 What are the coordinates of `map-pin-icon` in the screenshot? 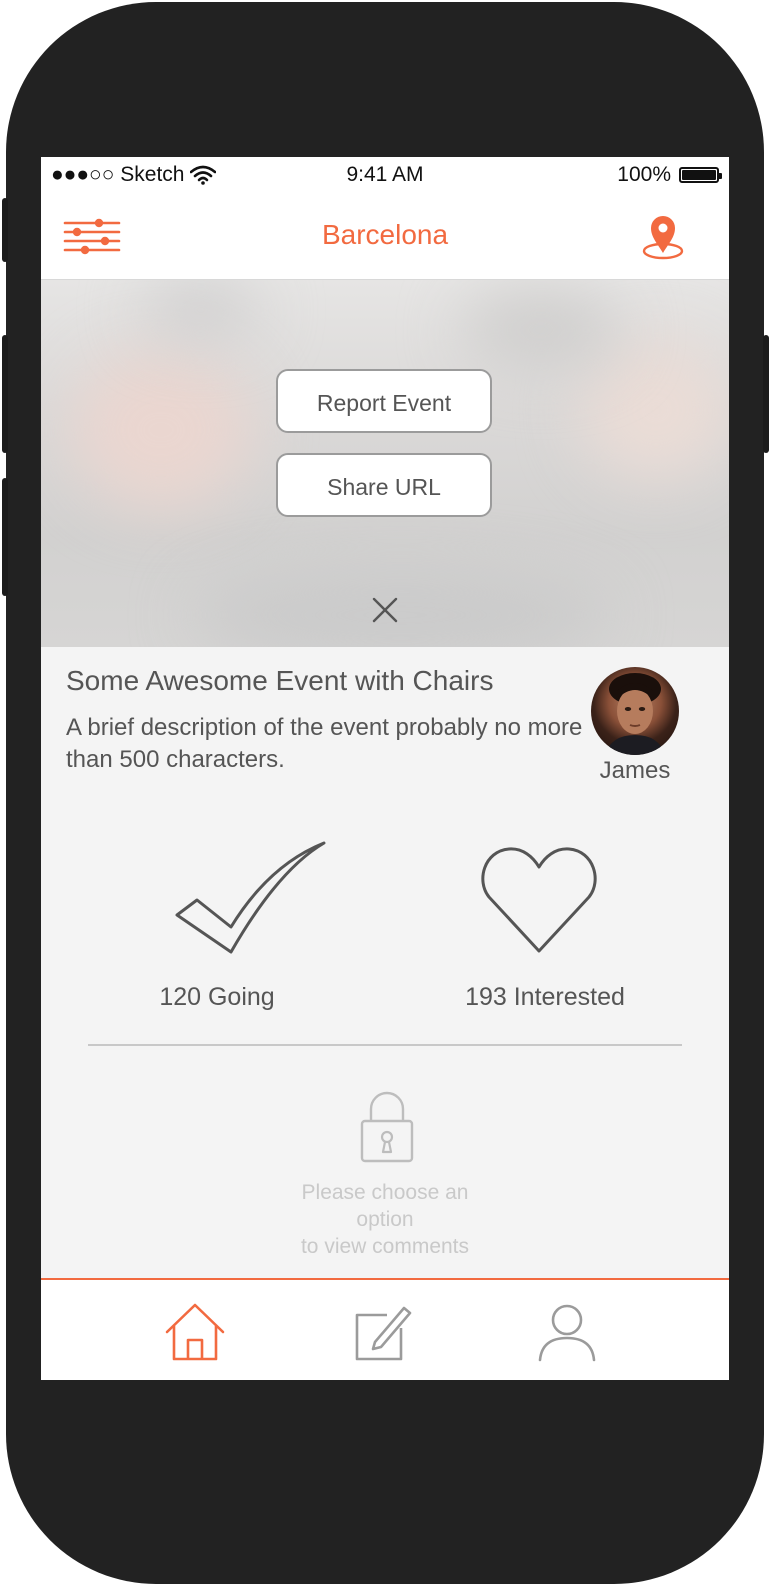 It's located at (663, 237).